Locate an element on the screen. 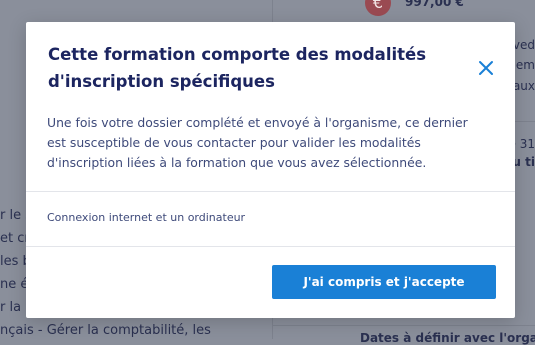 This screenshot has width=535, height=345. session-dates-text: Dates à définir avec l'organis is located at coordinates (447, 338).